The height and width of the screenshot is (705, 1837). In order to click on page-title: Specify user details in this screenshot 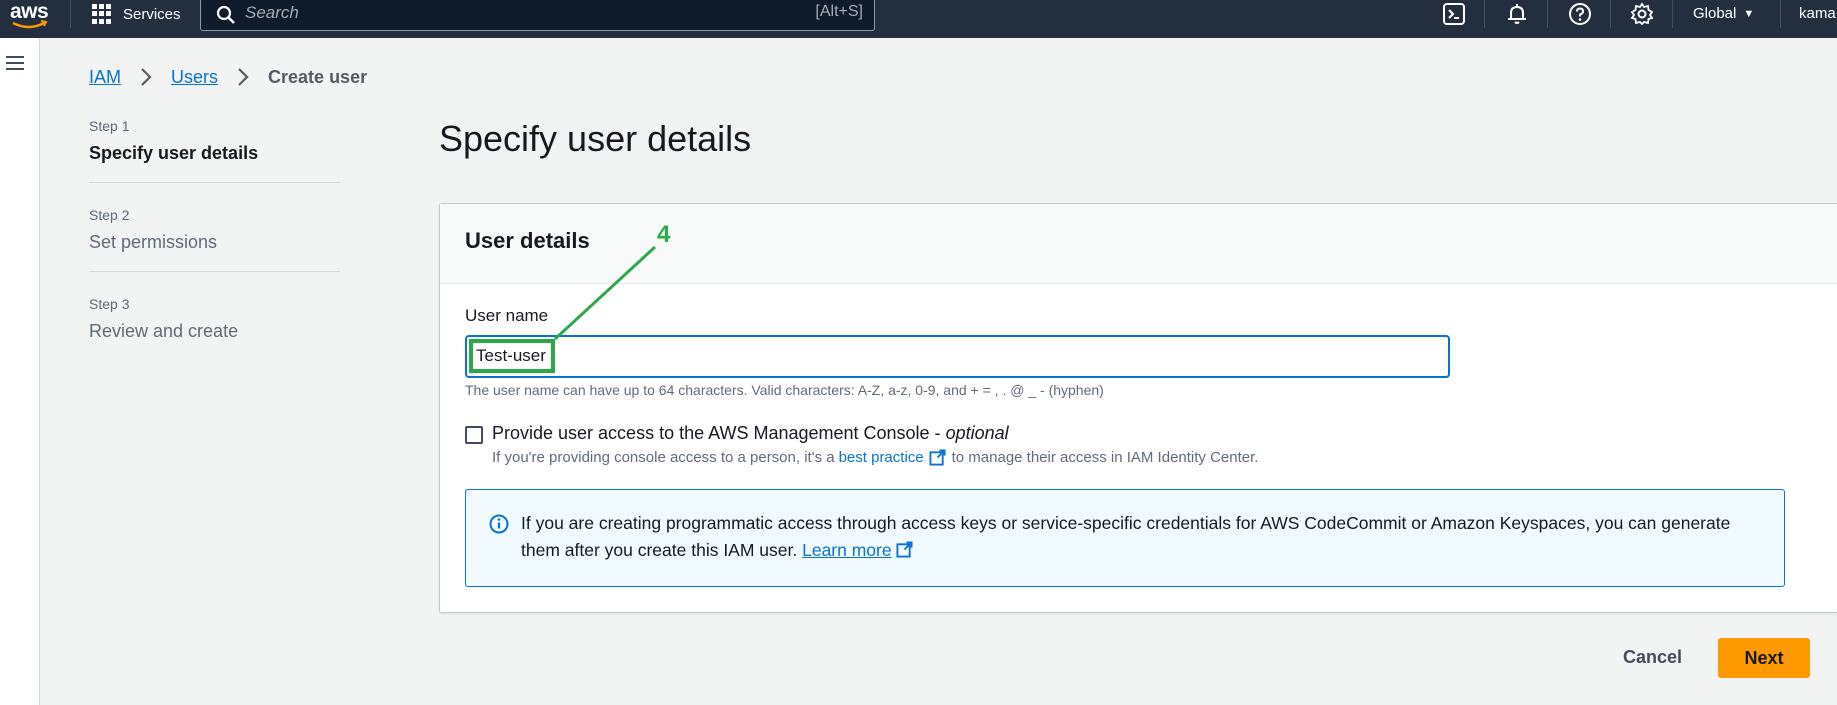, I will do `click(595, 138)`.